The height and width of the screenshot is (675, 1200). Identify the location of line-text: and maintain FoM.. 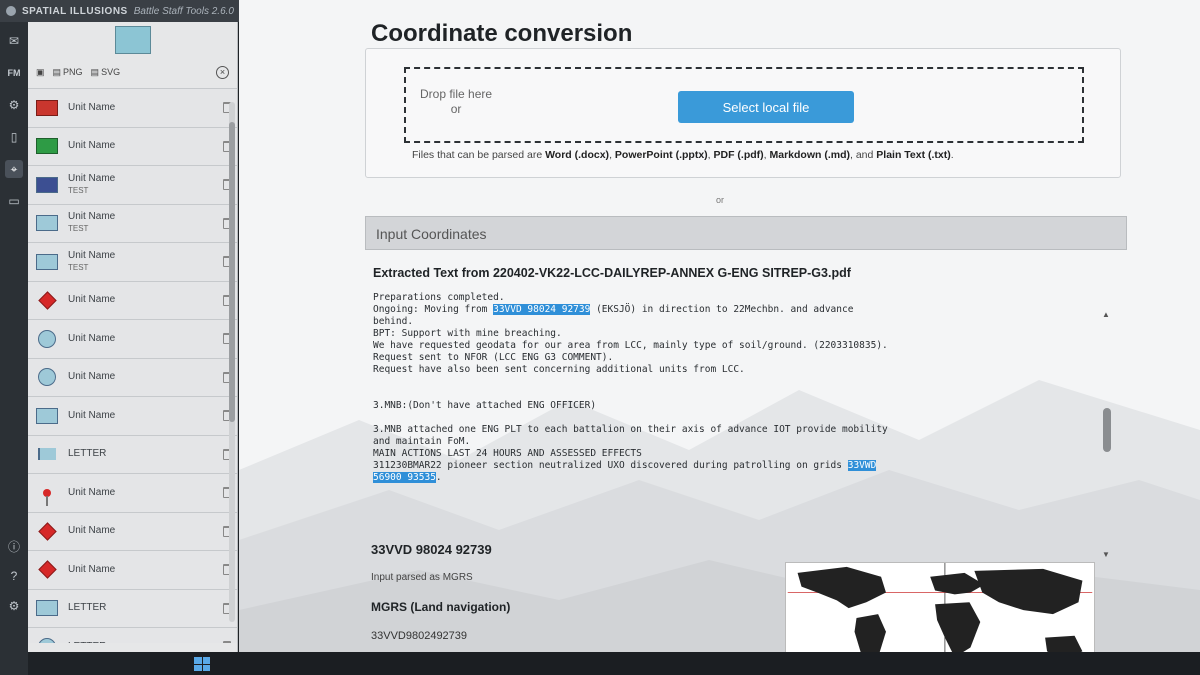
(422, 441).